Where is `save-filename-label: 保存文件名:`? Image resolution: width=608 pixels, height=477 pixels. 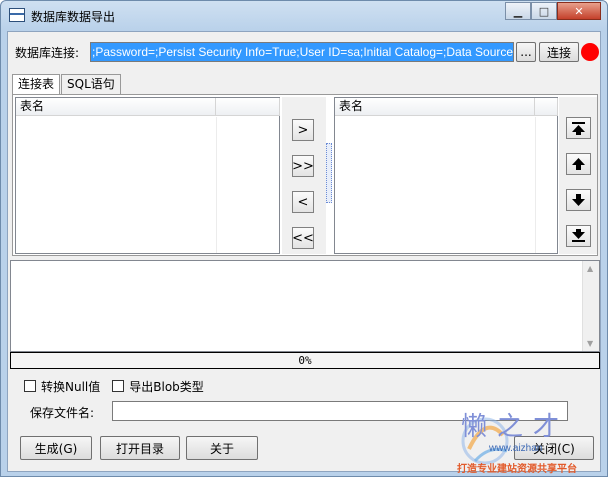
save-filename-label: 保存文件名: is located at coordinates (62, 413).